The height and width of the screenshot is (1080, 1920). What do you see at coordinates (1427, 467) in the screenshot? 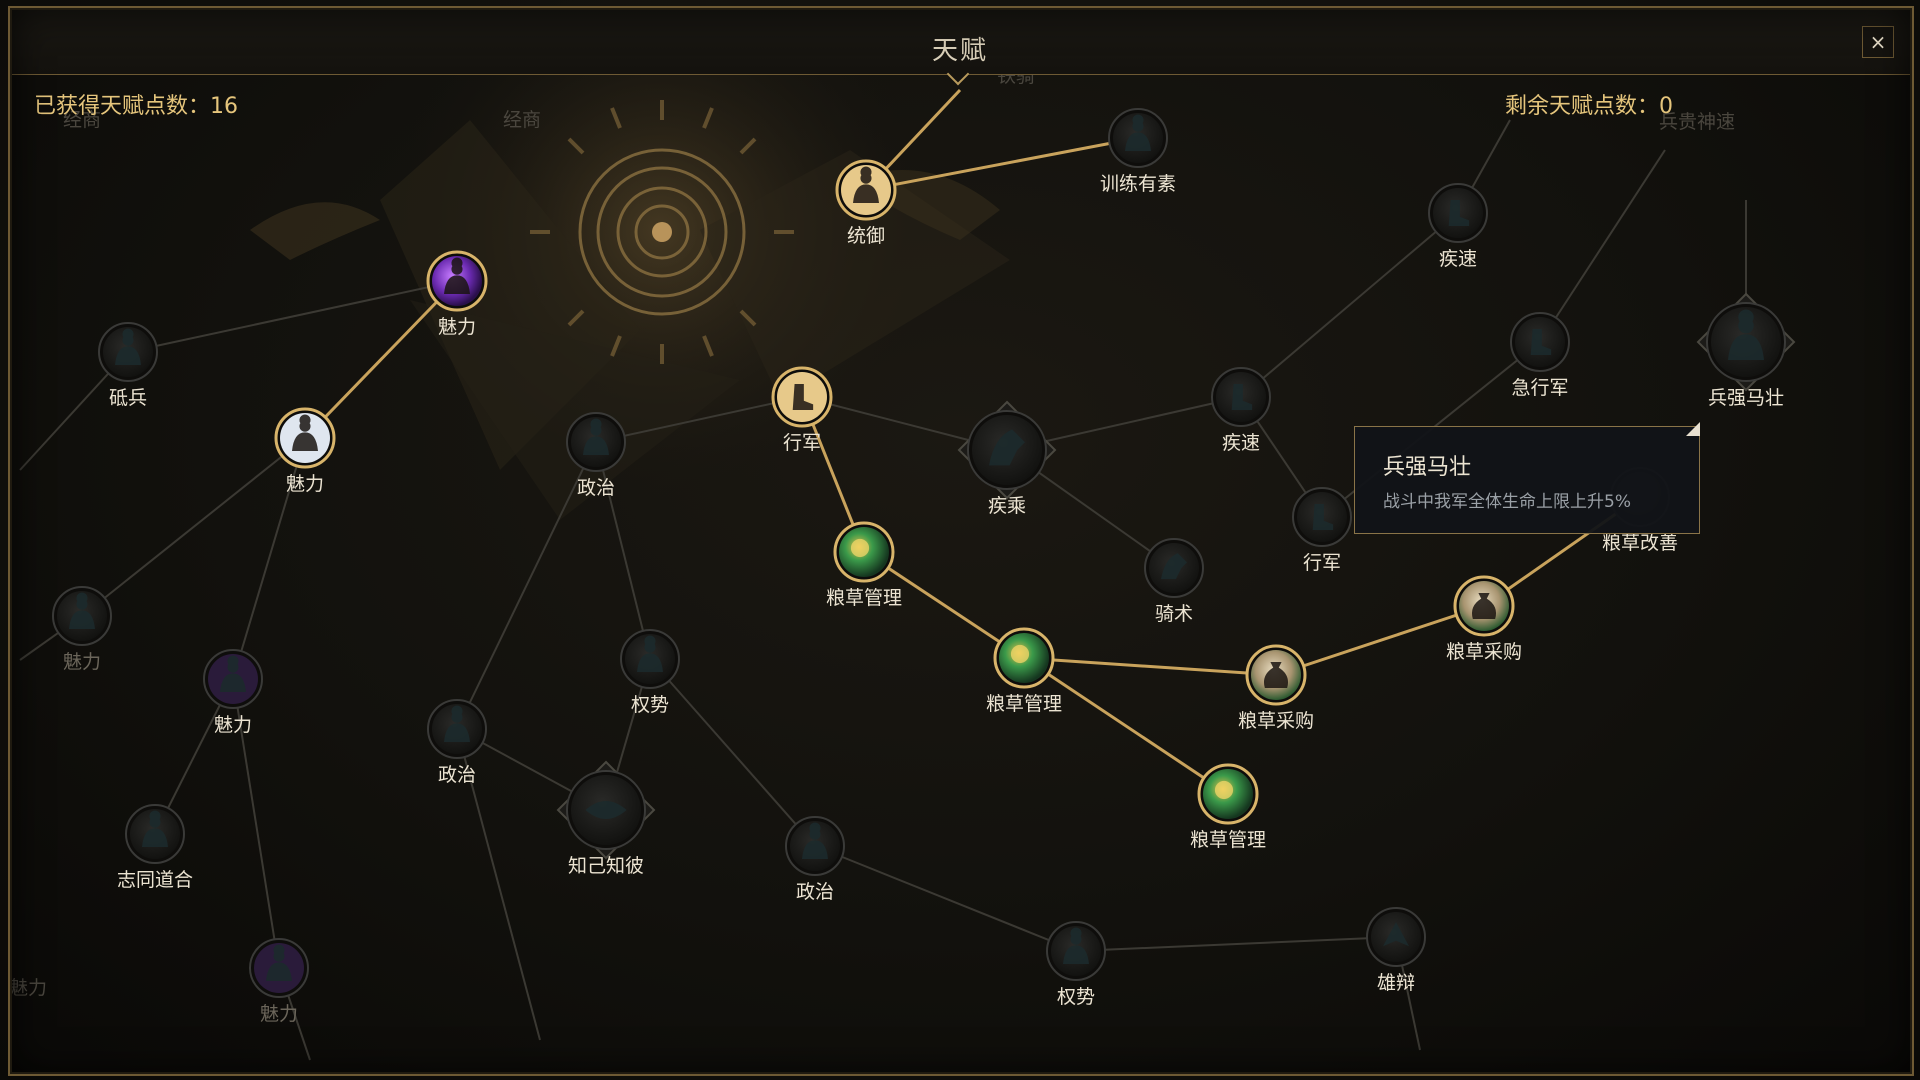
I see `tooltip-title: 兵强马壮` at bounding box center [1427, 467].